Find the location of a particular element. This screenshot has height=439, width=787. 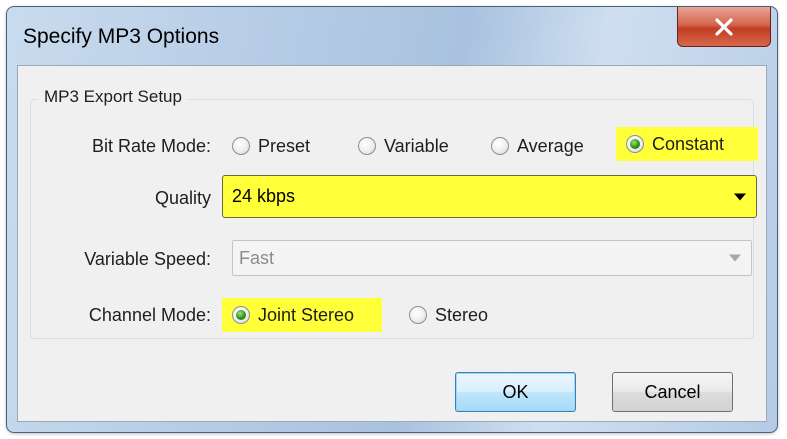

quality-select: 24 kbps is located at coordinates (489, 196).